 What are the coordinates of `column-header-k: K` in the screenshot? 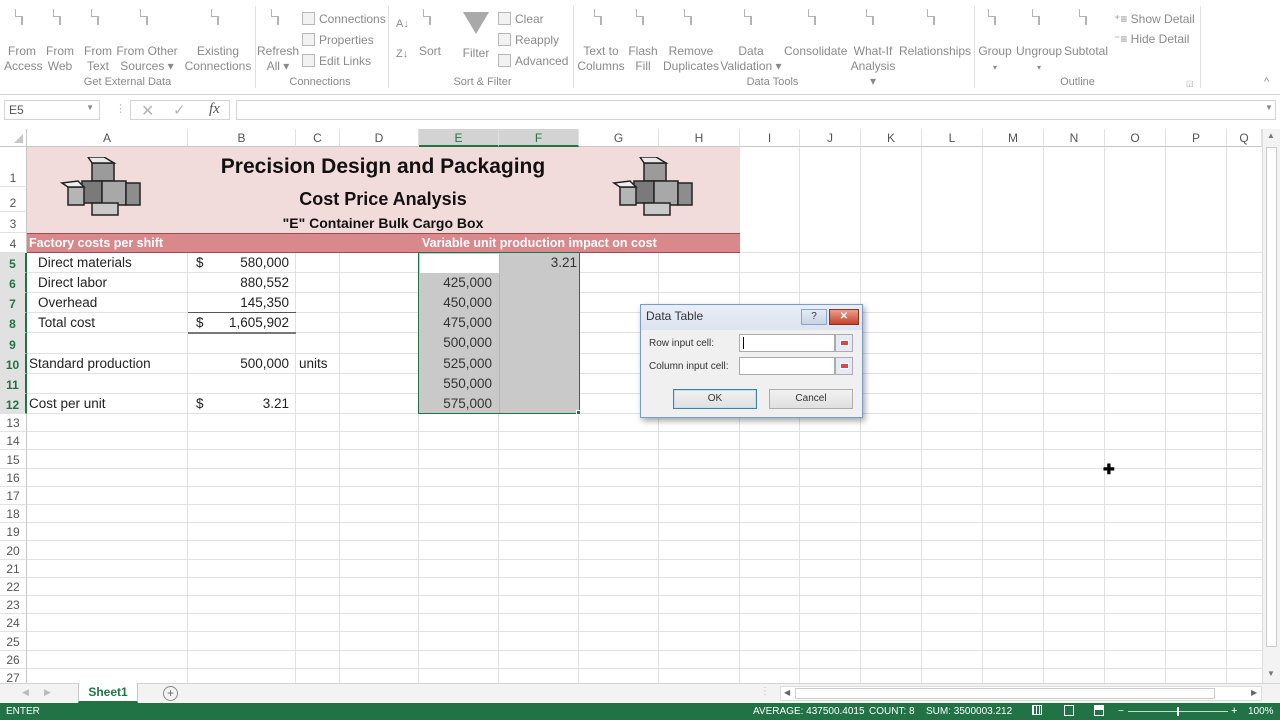 It's located at (891, 138).